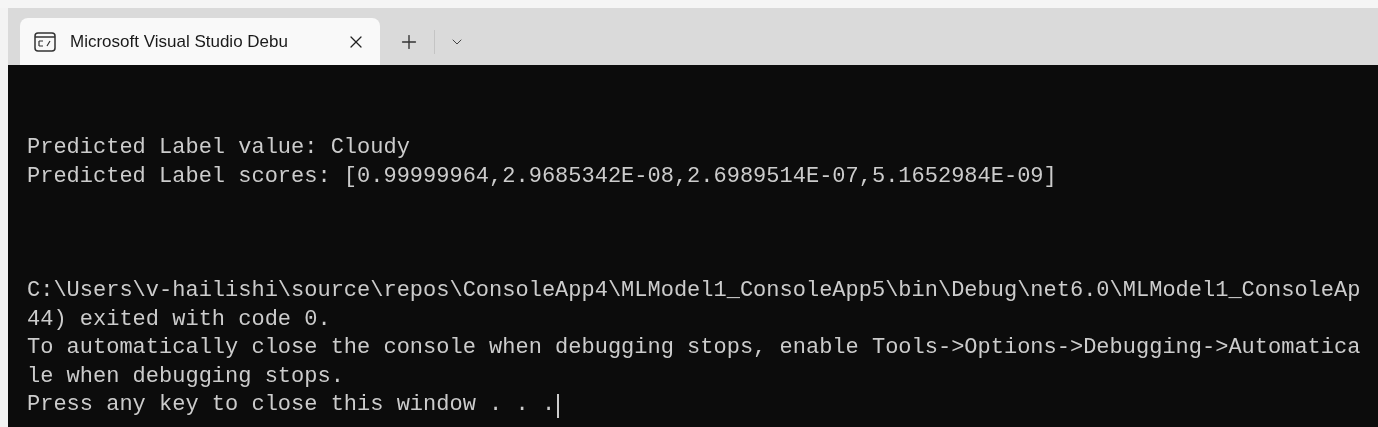  Describe the element at coordinates (694, 291) in the screenshot. I see `console-line: C:\Users\v-hailishi\source\repos\ConsoleApp4\MLModel1_ConsoleApp5\bin\Debug\net6.0\MLModel1_ConsoleAp` at that location.